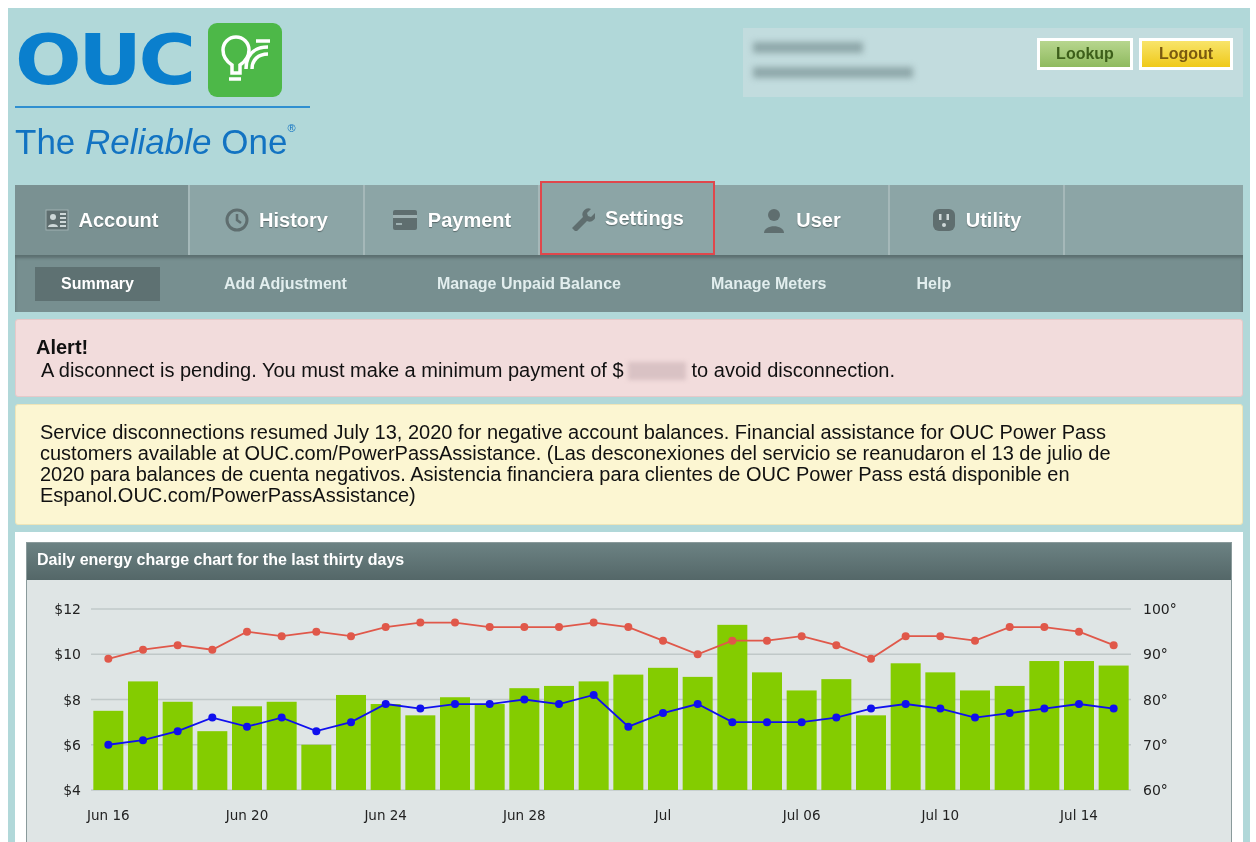 Image resolution: width=1256 pixels, height=842 pixels. Describe the element at coordinates (627, 218) in the screenshot. I see `nav-tab: Settings` at that location.